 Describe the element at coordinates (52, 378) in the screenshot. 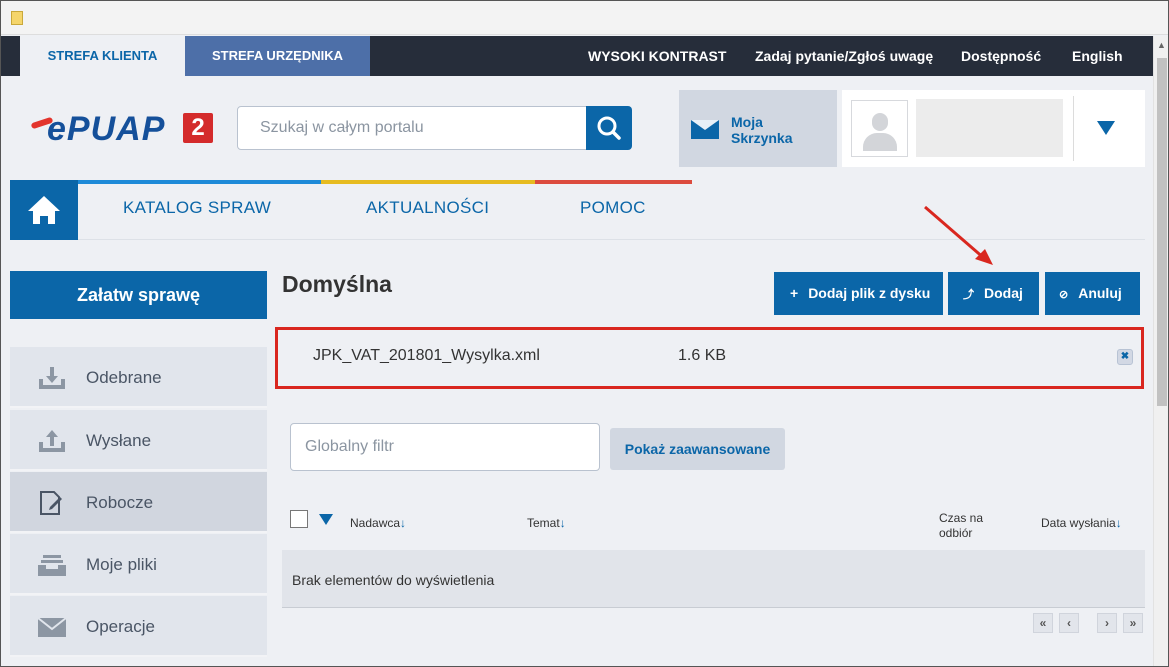

I see `inbox-download-icon` at that location.